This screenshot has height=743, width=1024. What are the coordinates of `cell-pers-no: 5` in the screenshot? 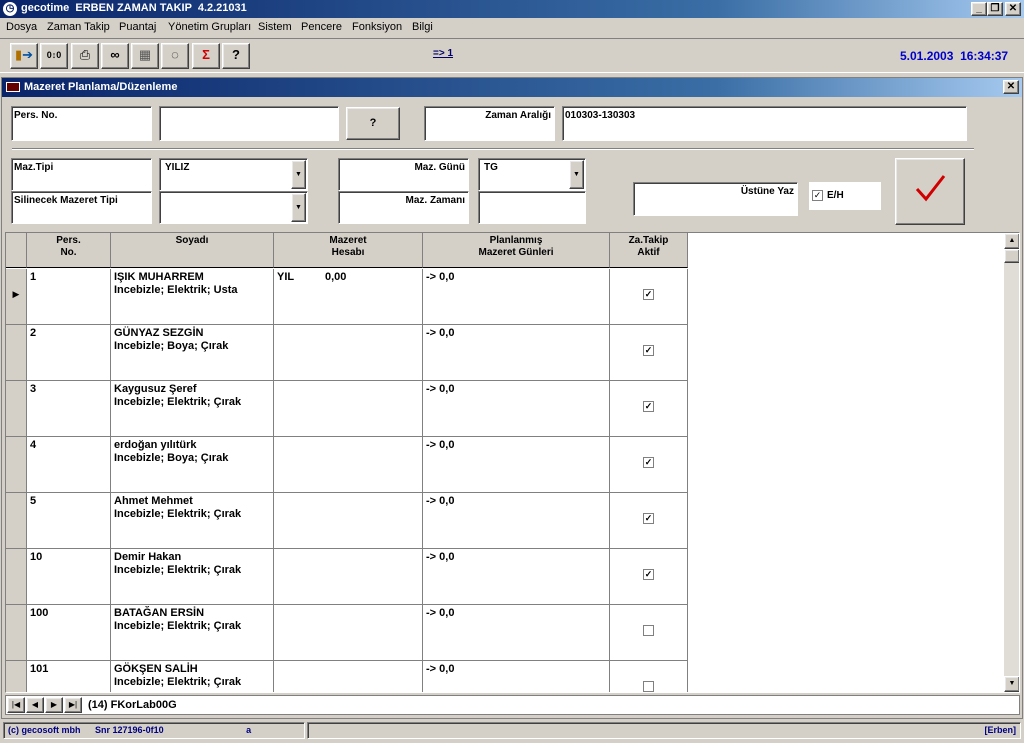 It's located at (69, 521).